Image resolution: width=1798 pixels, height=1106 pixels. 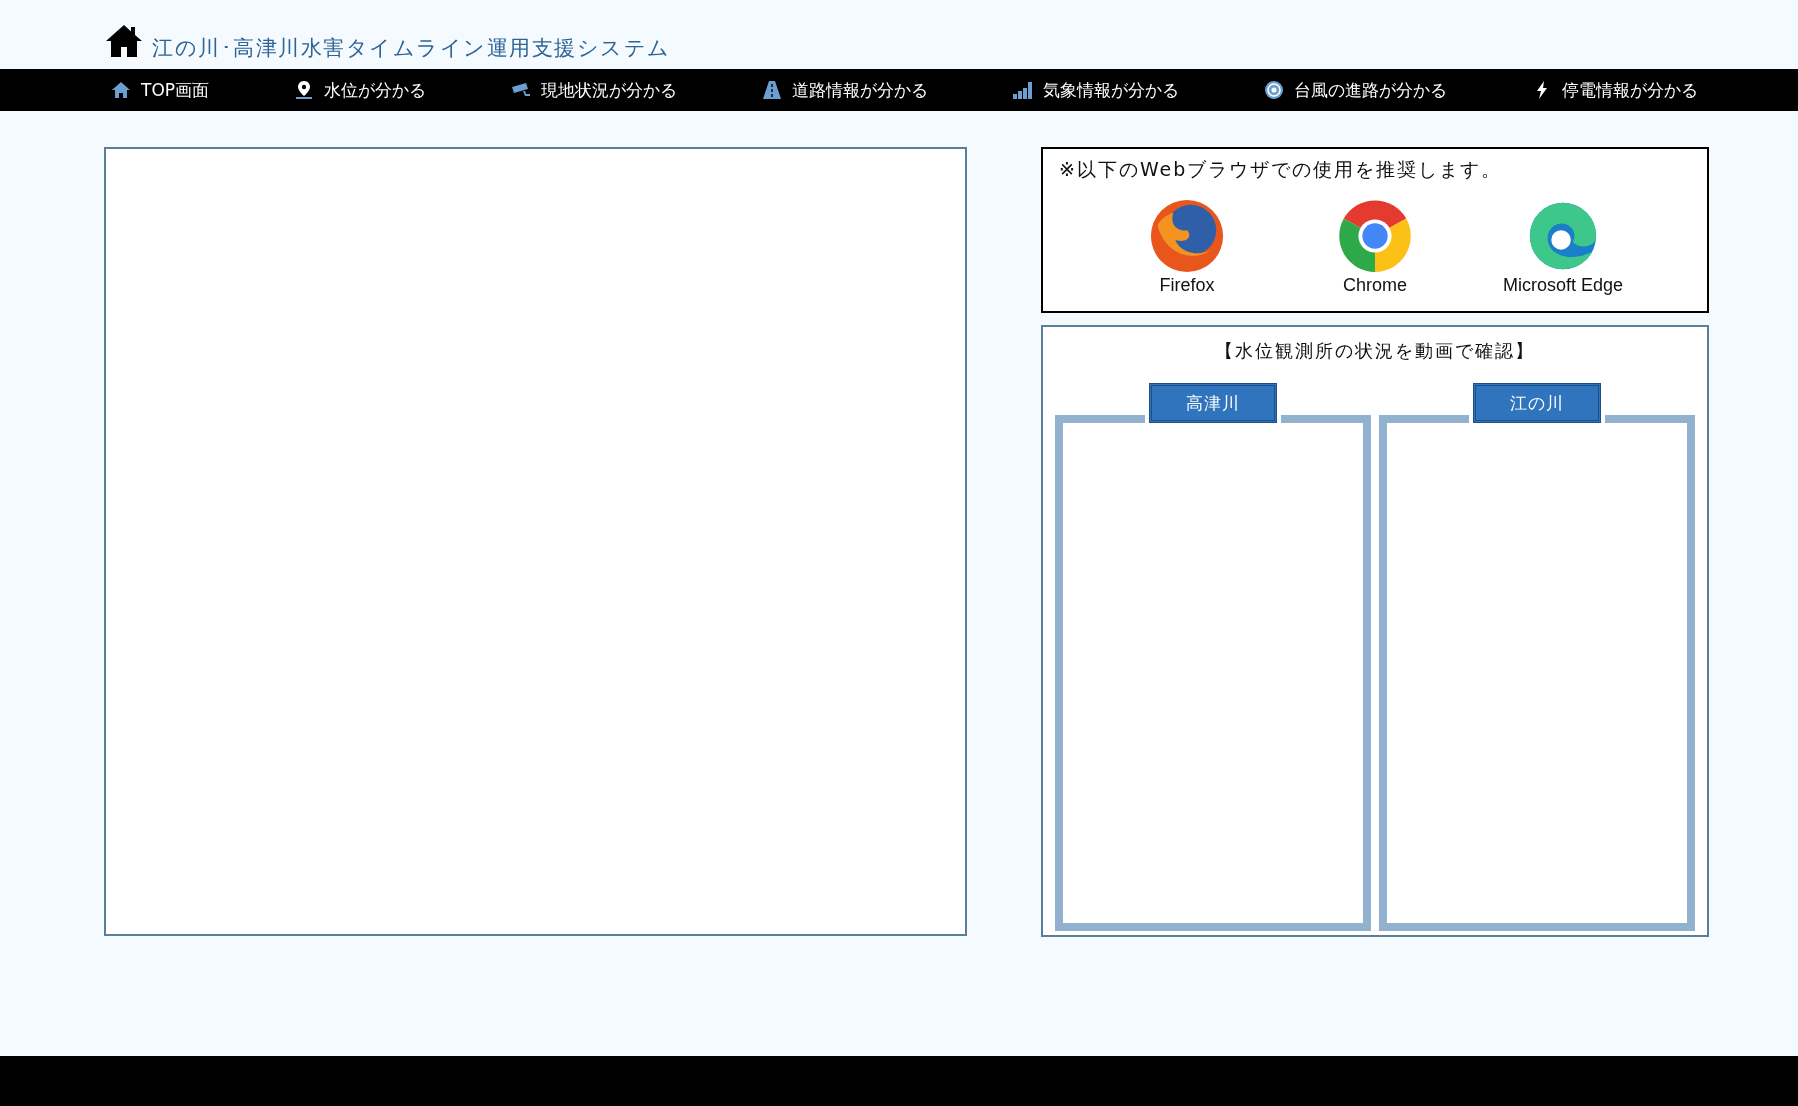 I want to click on typhoon-icon, so click(x=1274, y=90).